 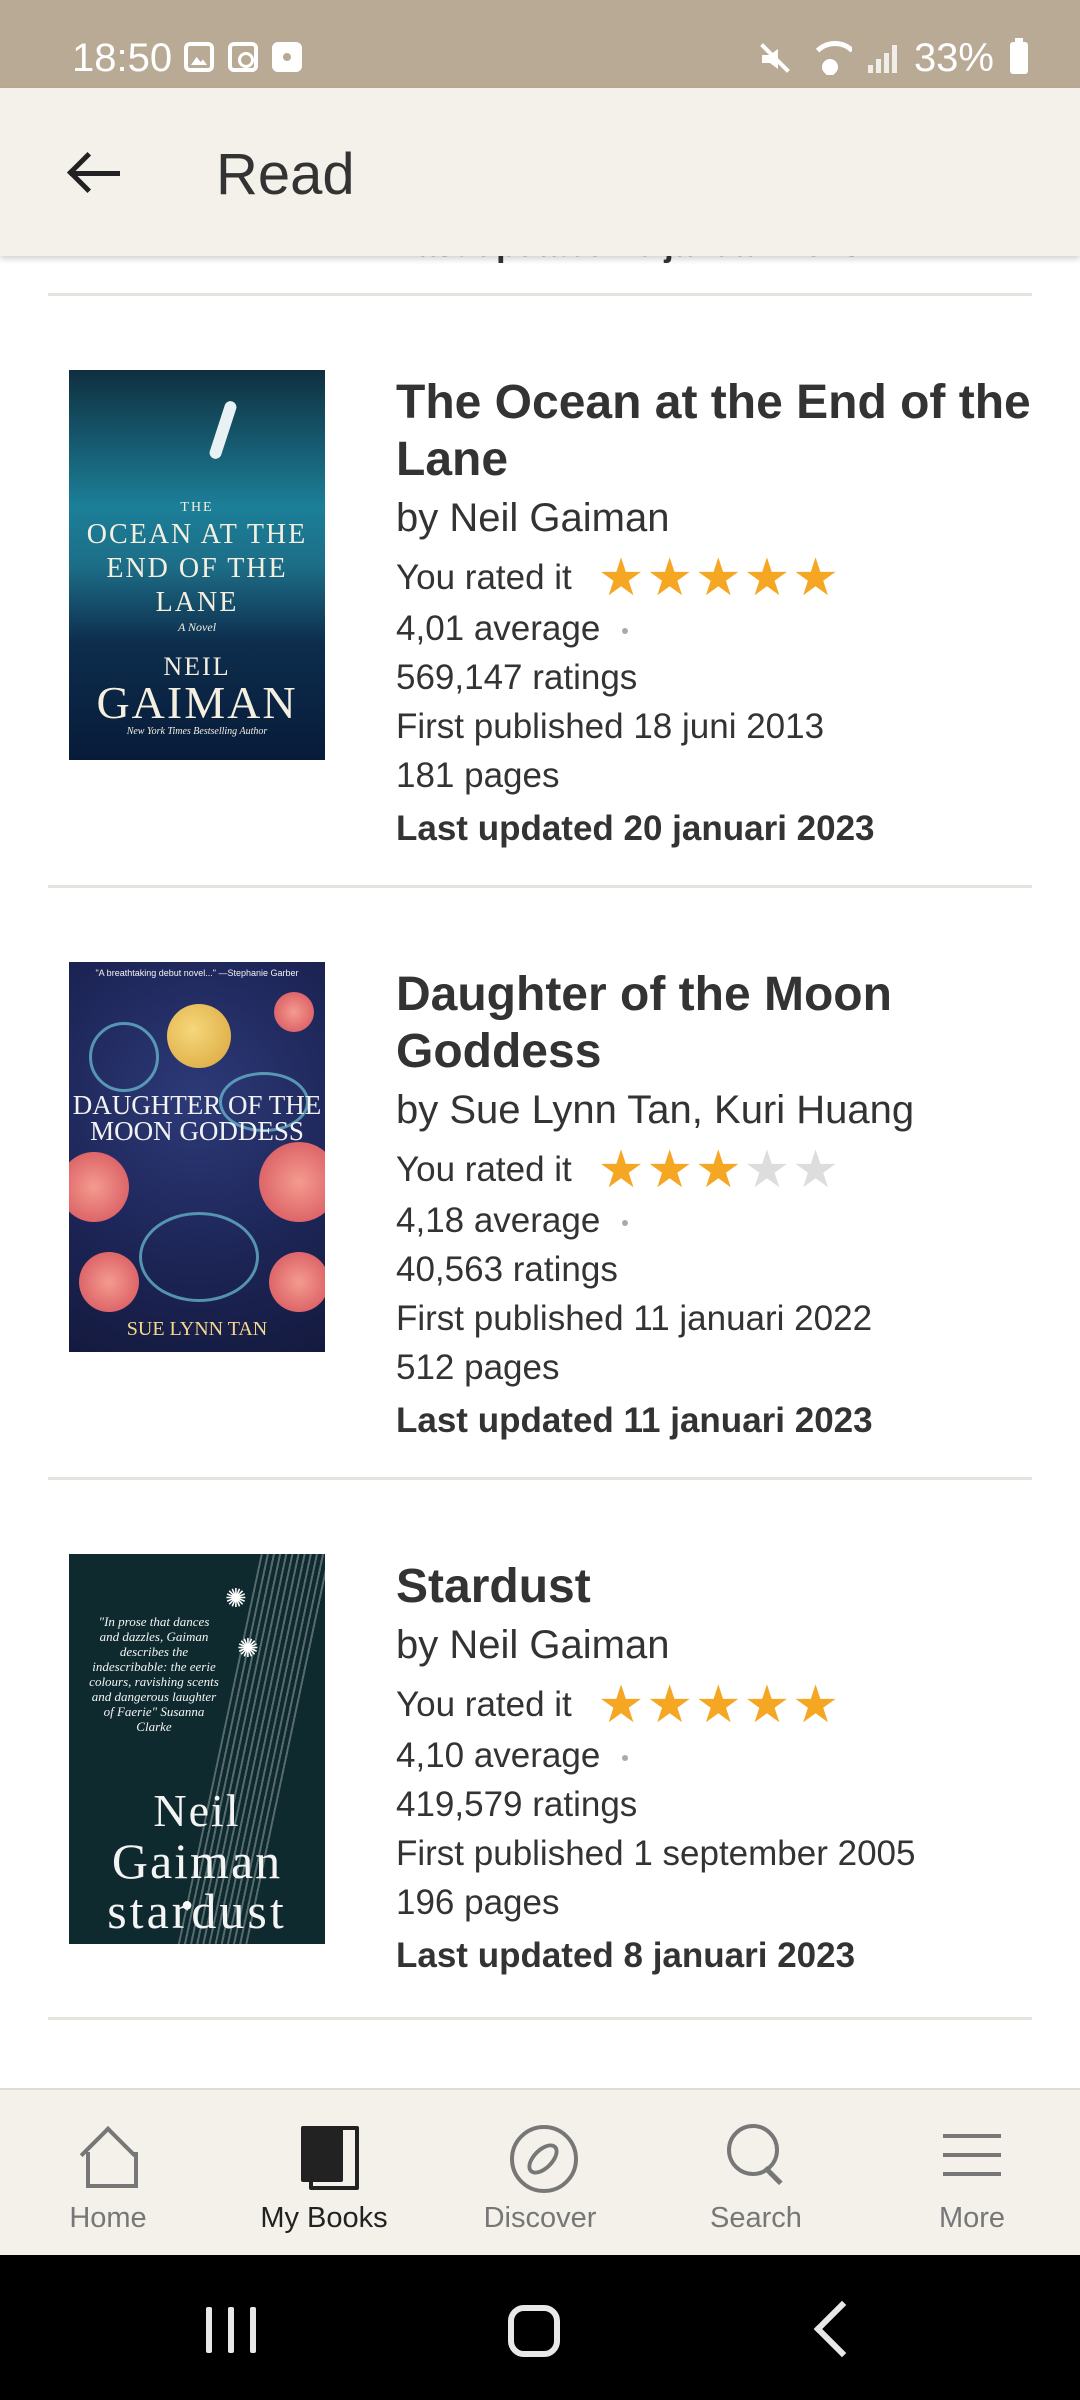 I want to click on book-title: The Ocean at the End of the Lane, so click(x=716, y=431).